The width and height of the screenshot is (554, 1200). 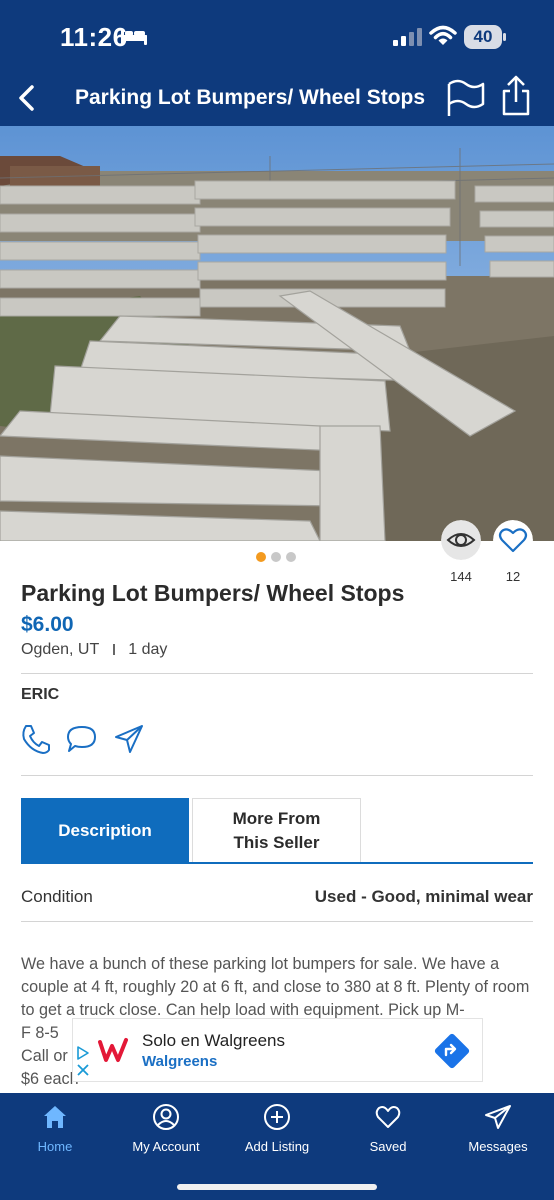 What do you see at coordinates (166, 1146) in the screenshot?
I see `nav-my-account-label: My Account` at bounding box center [166, 1146].